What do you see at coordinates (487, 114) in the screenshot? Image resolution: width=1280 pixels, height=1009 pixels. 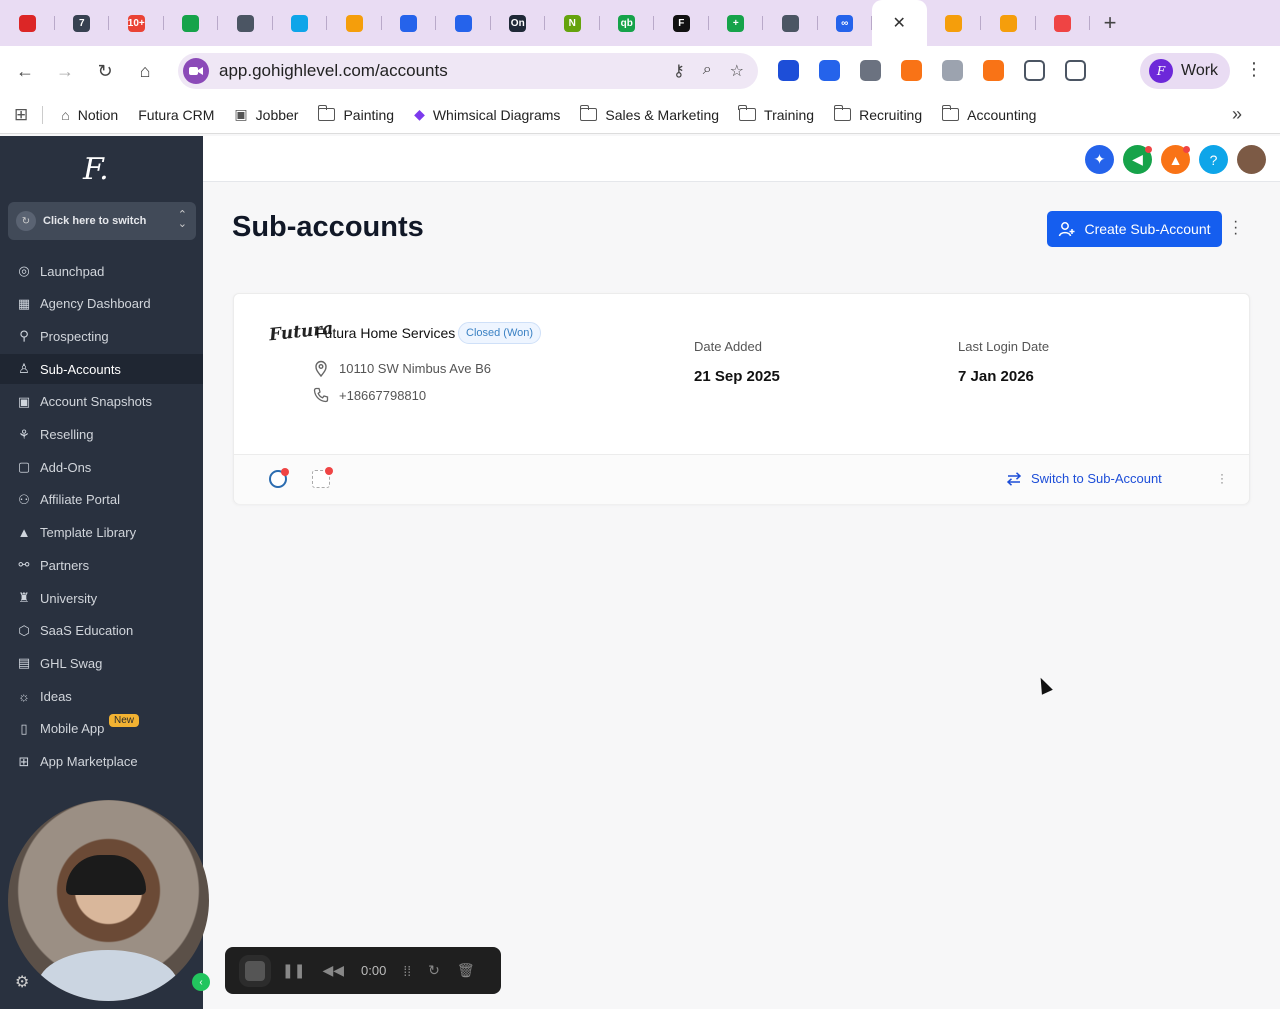 I see `bookmark-whimsical-diagrams: ◆ Whimsical Diagrams` at bounding box center [487, 114].